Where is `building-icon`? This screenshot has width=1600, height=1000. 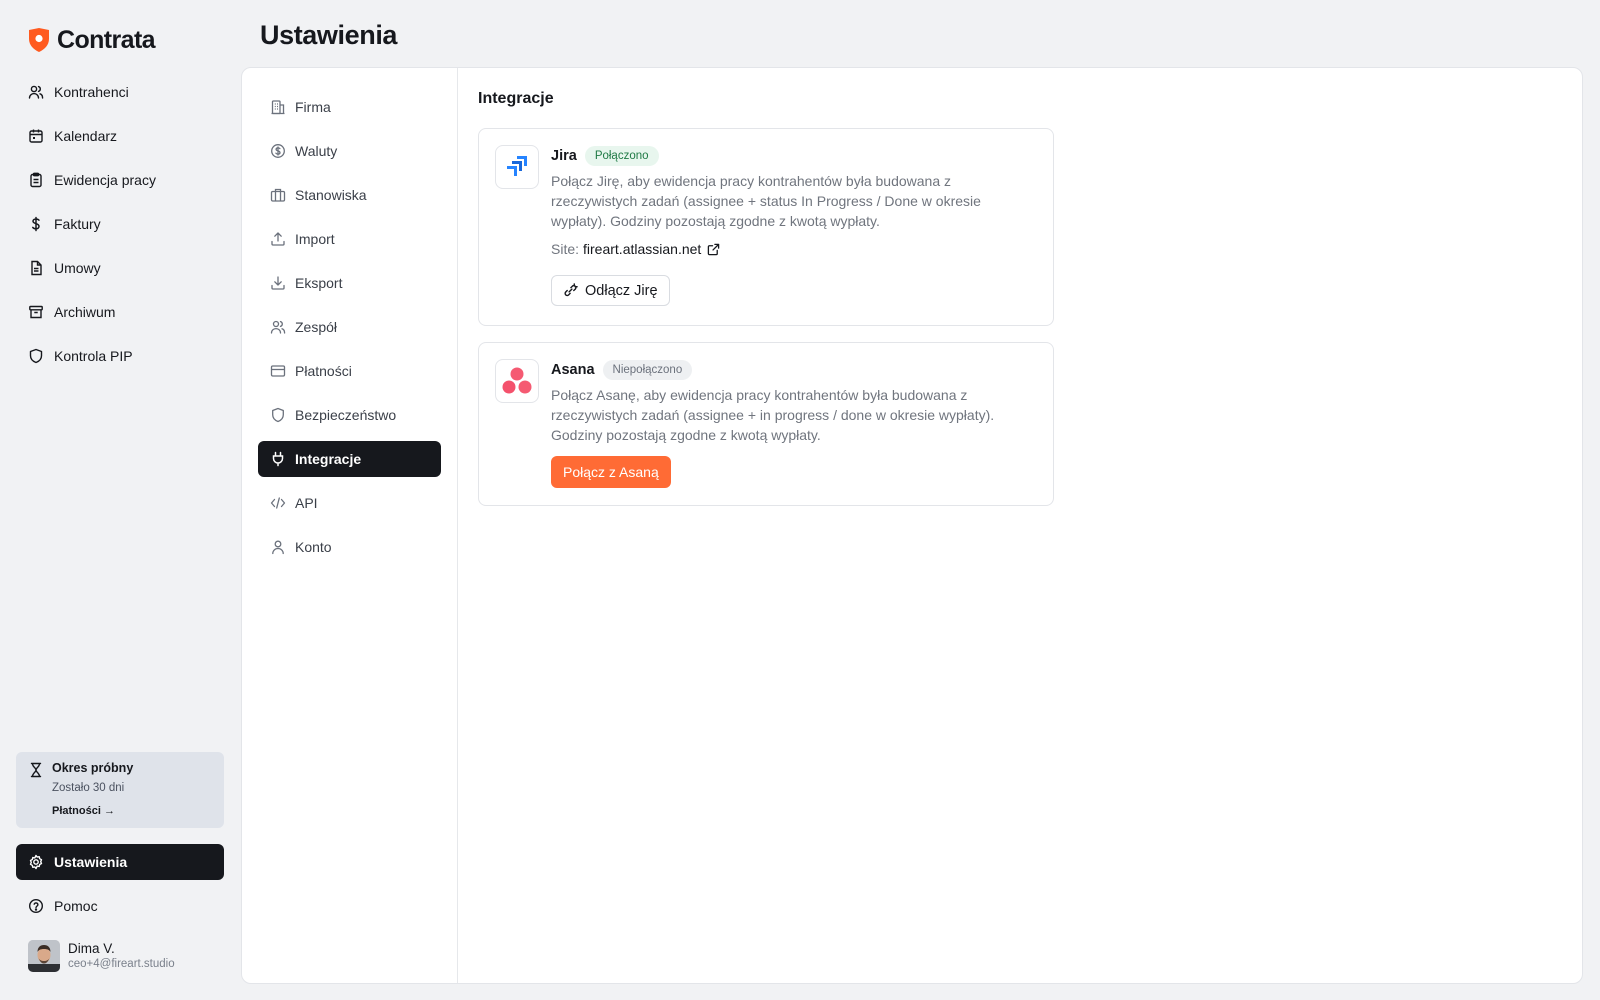 building-icon is located at coordinates (278, 107).